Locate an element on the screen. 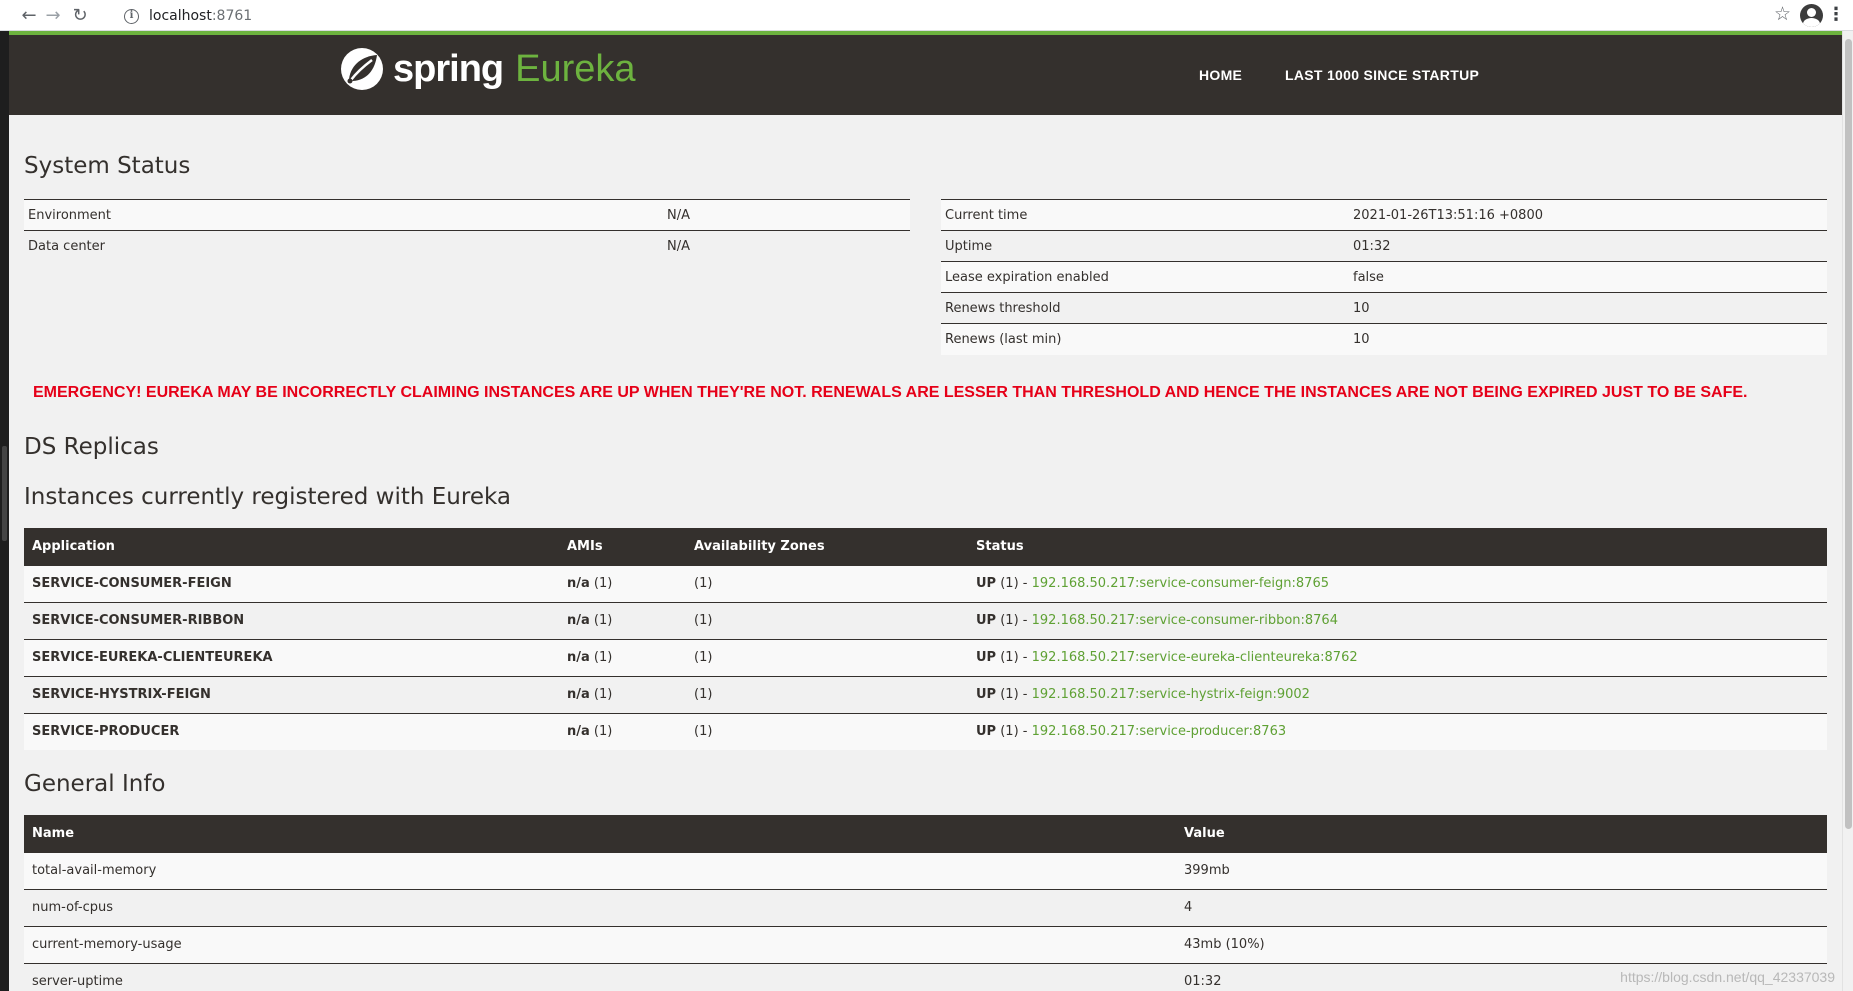  column-header-name: Name is located at coordinates (600, 833).